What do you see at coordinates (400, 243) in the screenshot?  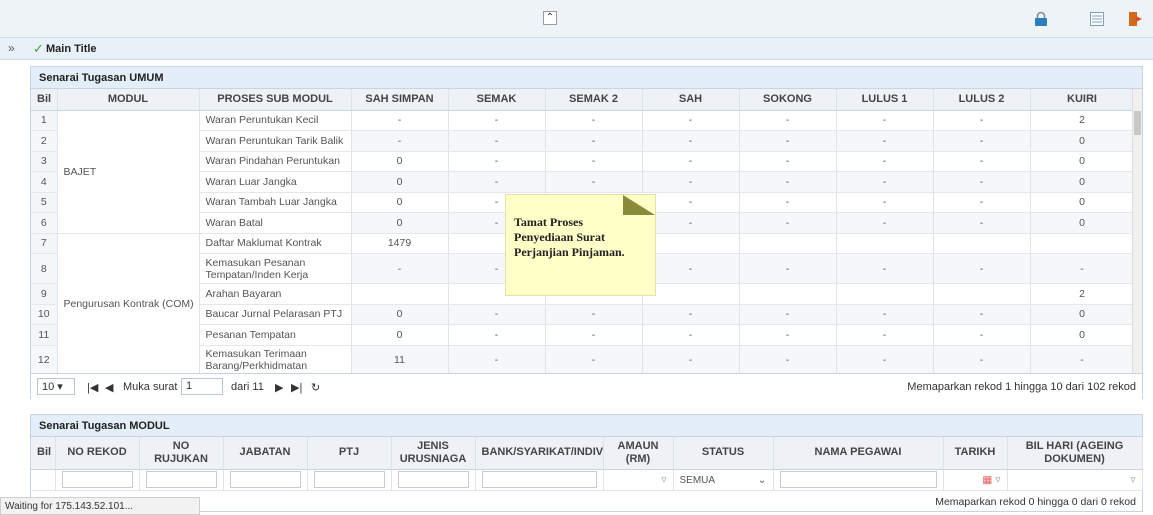 I see `count-cell-sah_simpan: 1479` at bounding box center [400, 243].